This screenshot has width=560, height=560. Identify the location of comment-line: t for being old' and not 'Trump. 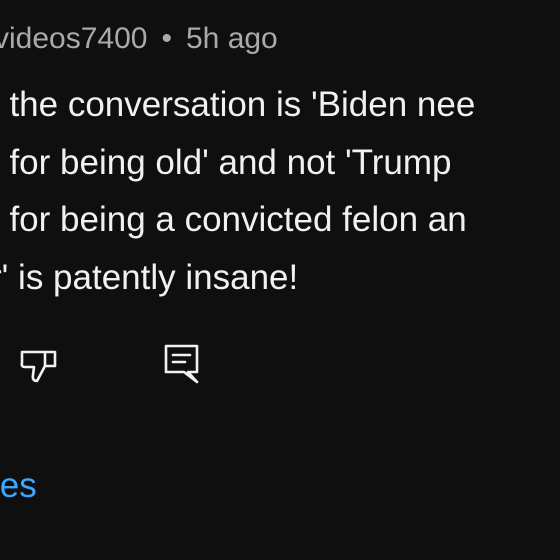
(226, 162).